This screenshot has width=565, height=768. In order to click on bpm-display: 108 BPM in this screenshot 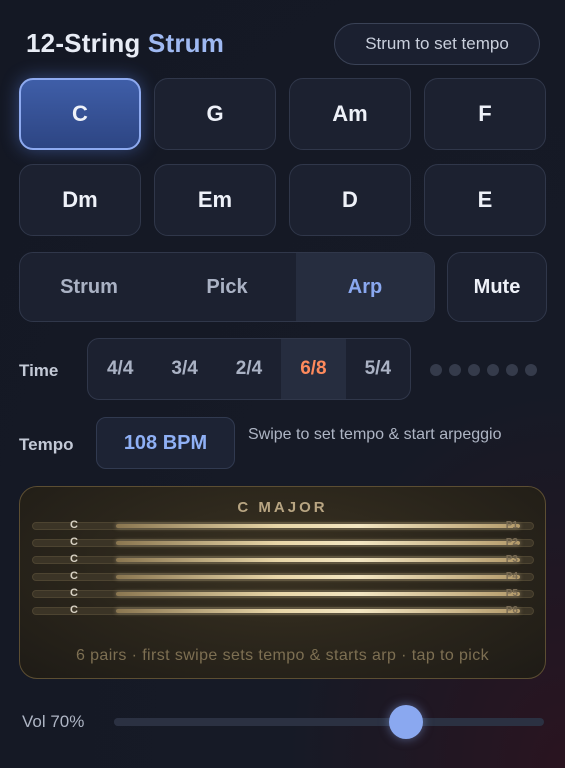, I will do `click(165, 443)`.